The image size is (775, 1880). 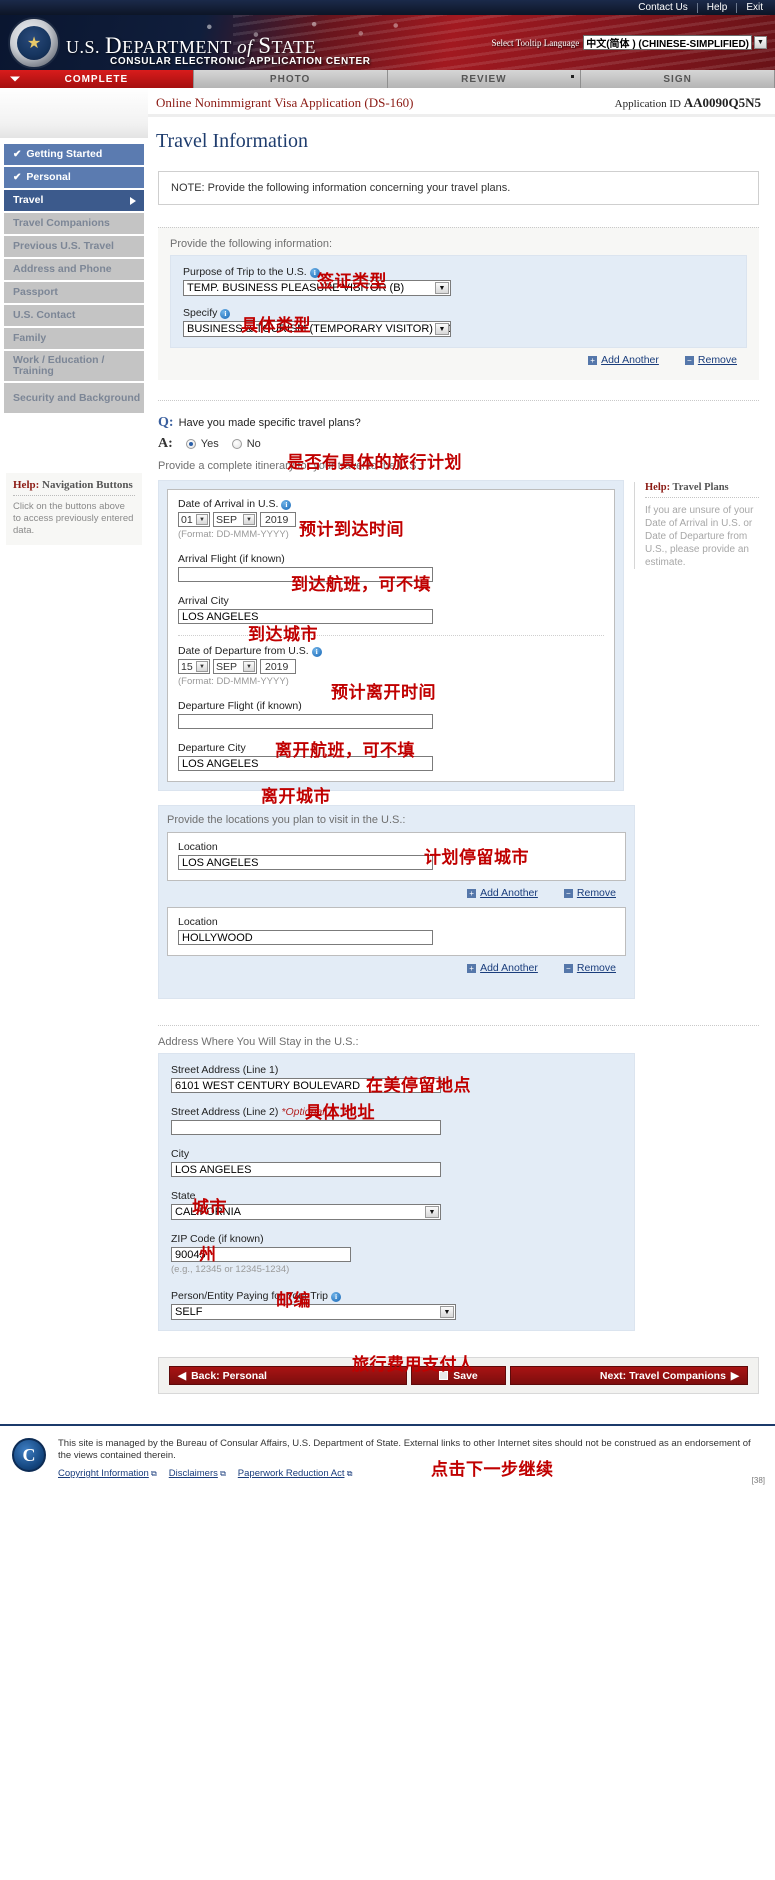 I want to click on travel-plans-help-title-prefix: Help:, so click(x=658, y=487).